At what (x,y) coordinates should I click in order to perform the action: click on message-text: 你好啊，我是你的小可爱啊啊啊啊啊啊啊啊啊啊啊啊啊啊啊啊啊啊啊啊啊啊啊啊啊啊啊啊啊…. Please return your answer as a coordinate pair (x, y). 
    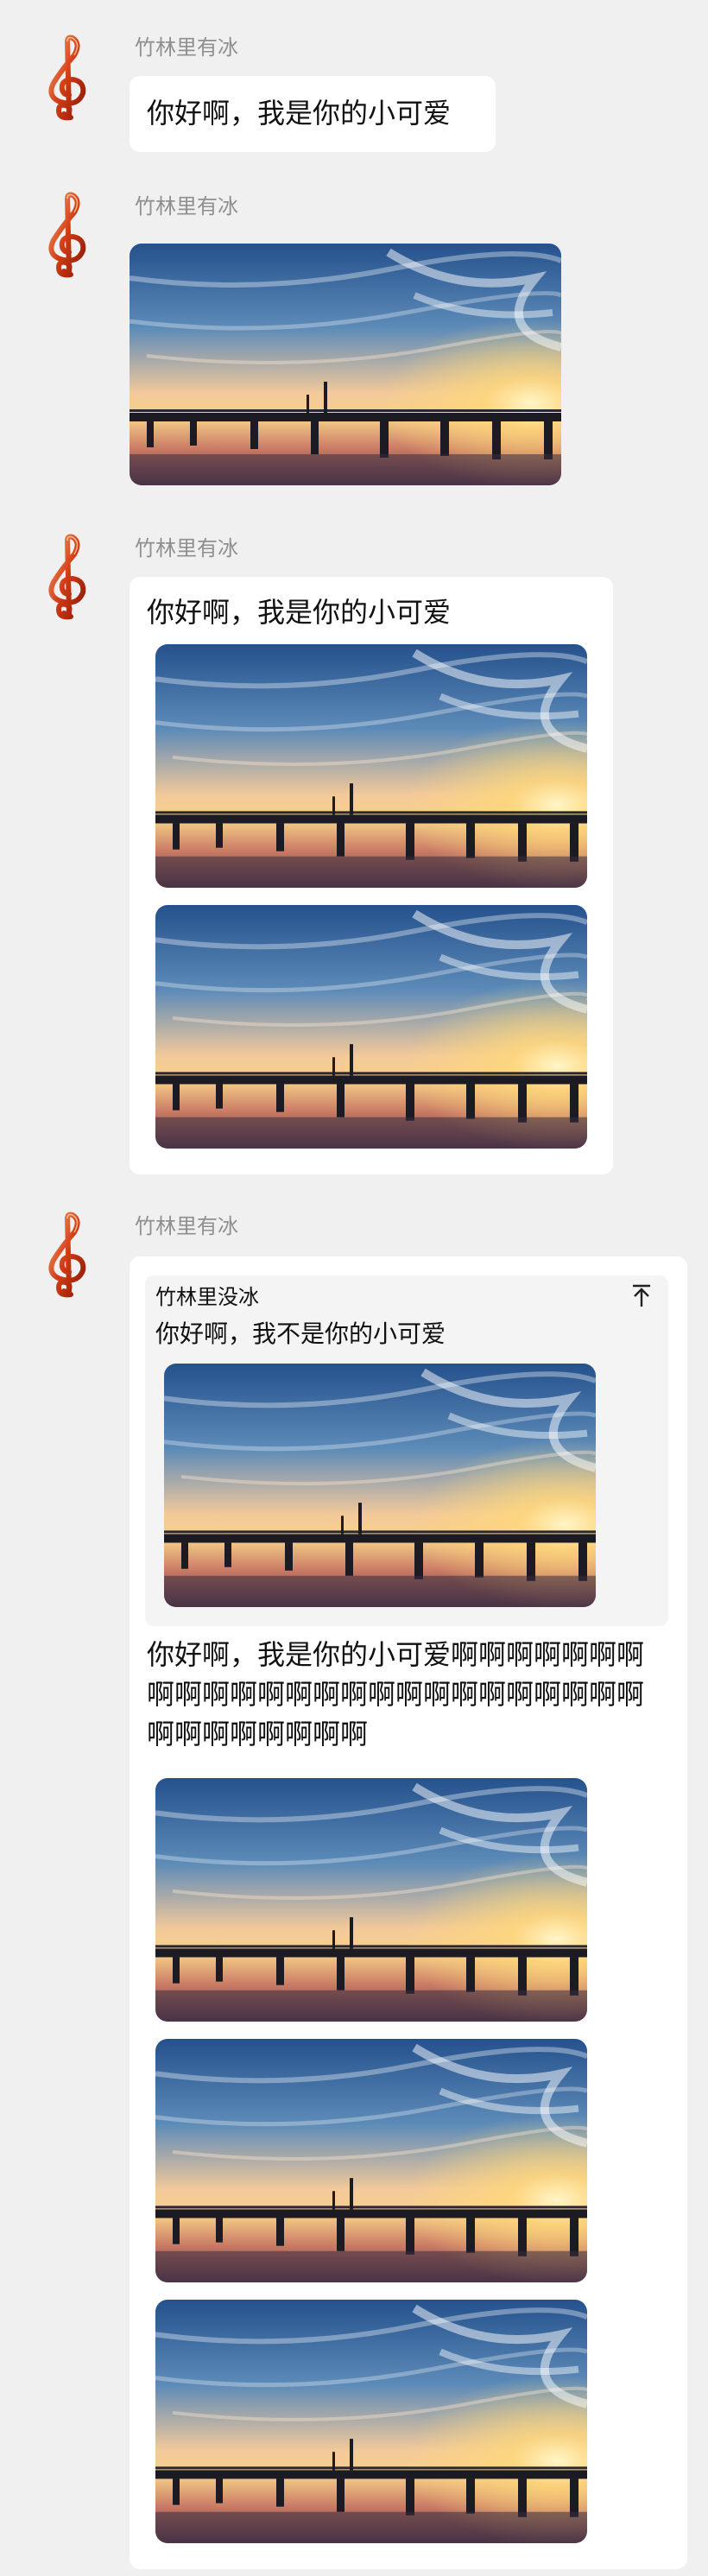
    Looking at the image, I should click on (396, 1694).